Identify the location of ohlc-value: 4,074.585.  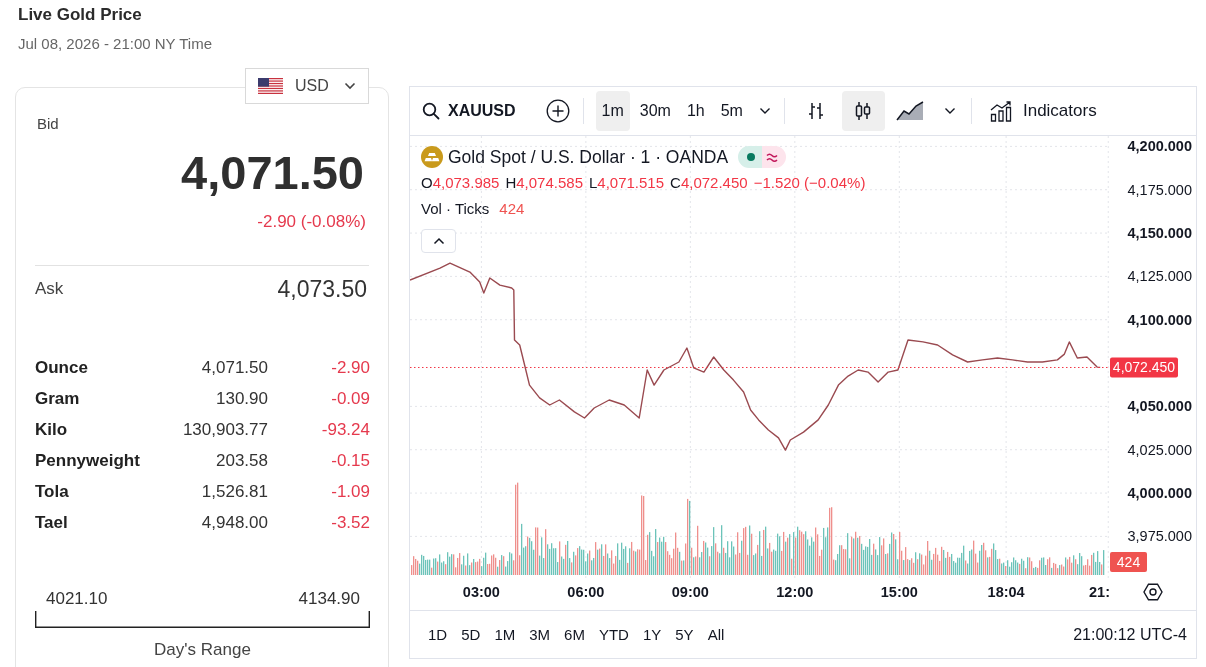
(549, 182).